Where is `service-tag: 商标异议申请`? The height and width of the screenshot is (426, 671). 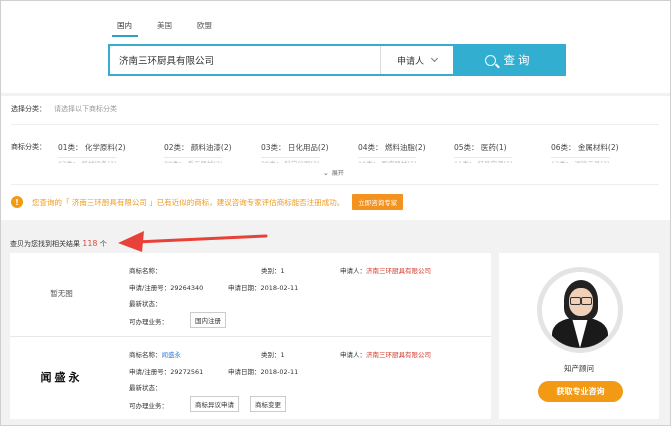 service-tag: 商标异议申请 is located at coordinates (214, 404).